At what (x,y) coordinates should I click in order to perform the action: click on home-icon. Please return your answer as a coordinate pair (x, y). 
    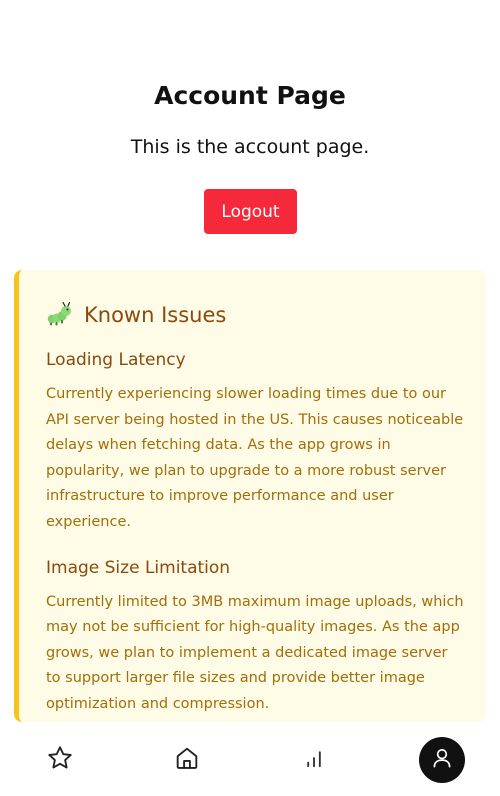
    Looking at the image, I should click on (187, 760).